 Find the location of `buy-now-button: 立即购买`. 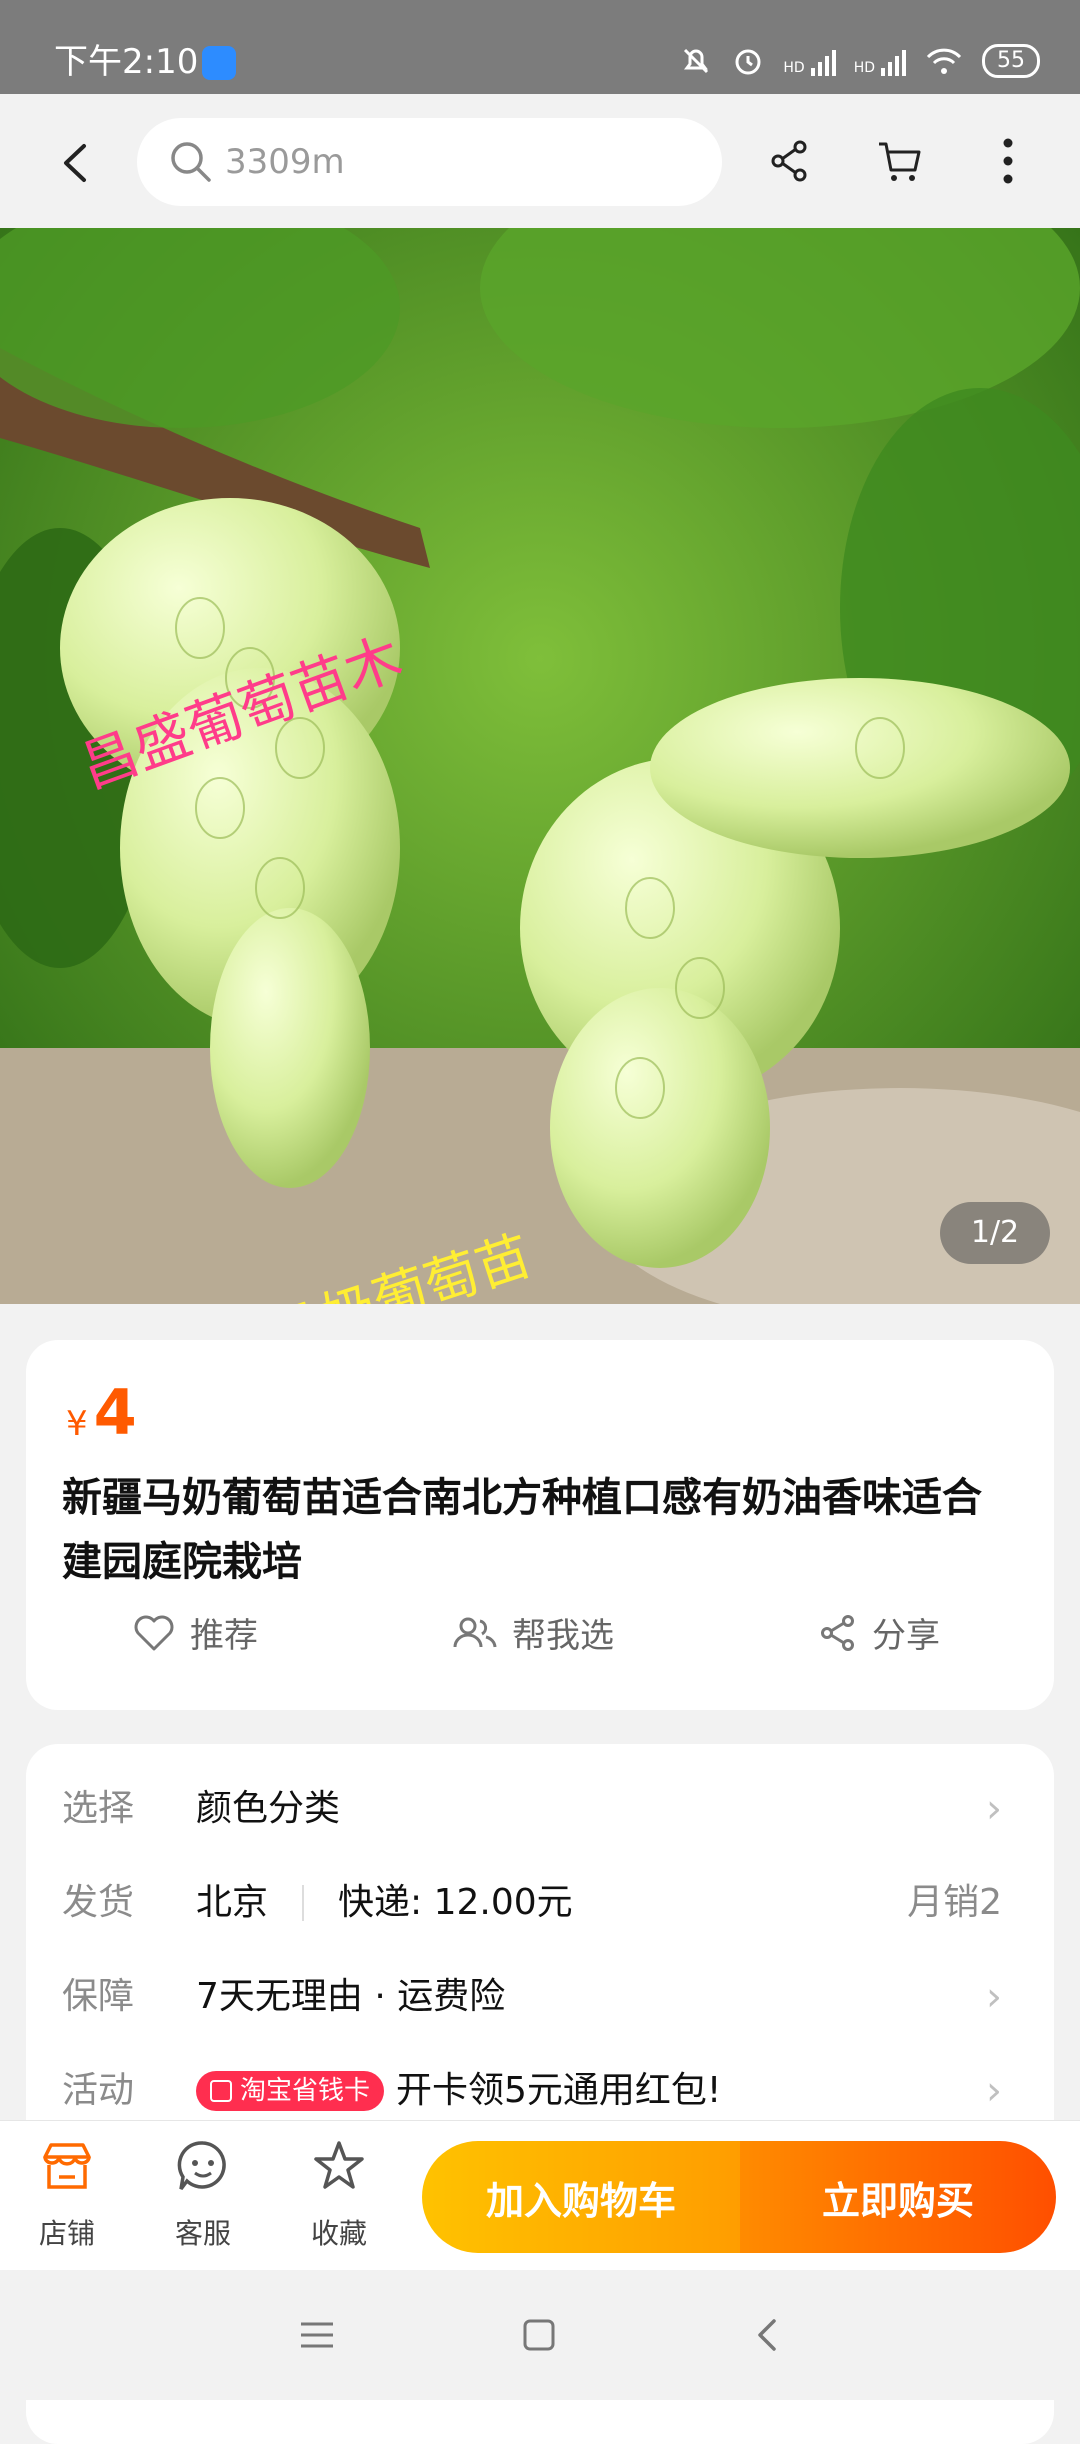

buy-now-button: 立即购买 is located at coordinates (898, 2197).